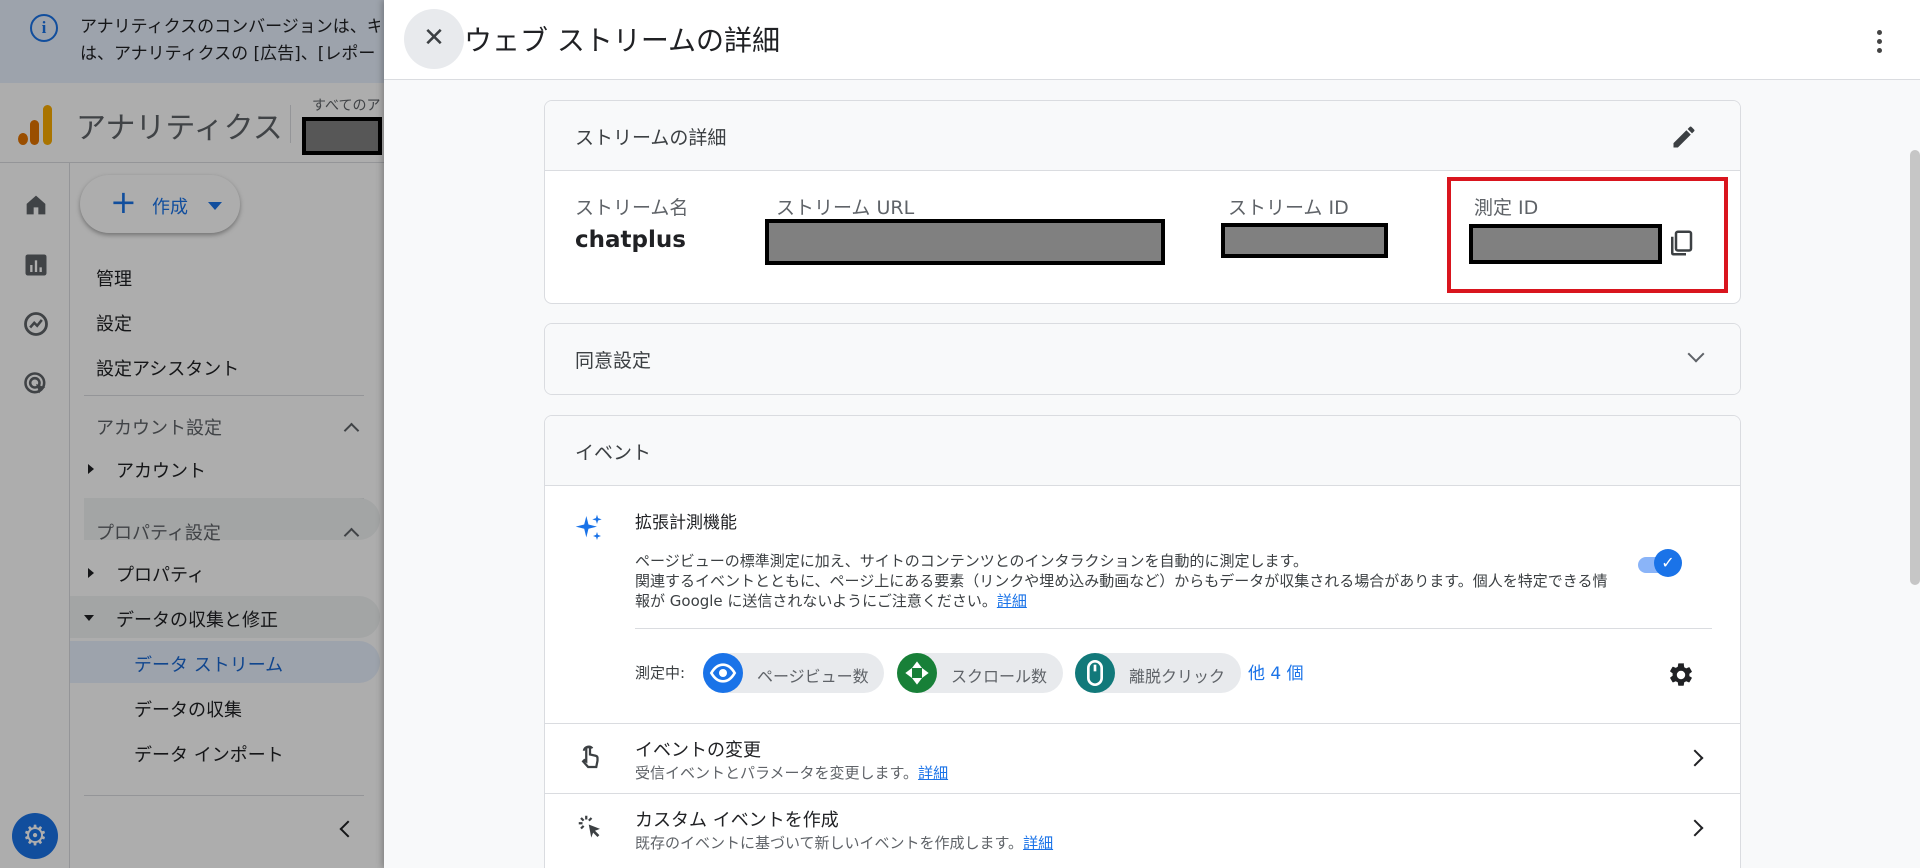 The width and height of the screenshot is (1920, 868). What do you see at coordinates (777, 773) in the screenshot?
I see `modify-events-subtitle-text: 受信イベントとパラメータを変更します。` at bounding box center [777, 773].